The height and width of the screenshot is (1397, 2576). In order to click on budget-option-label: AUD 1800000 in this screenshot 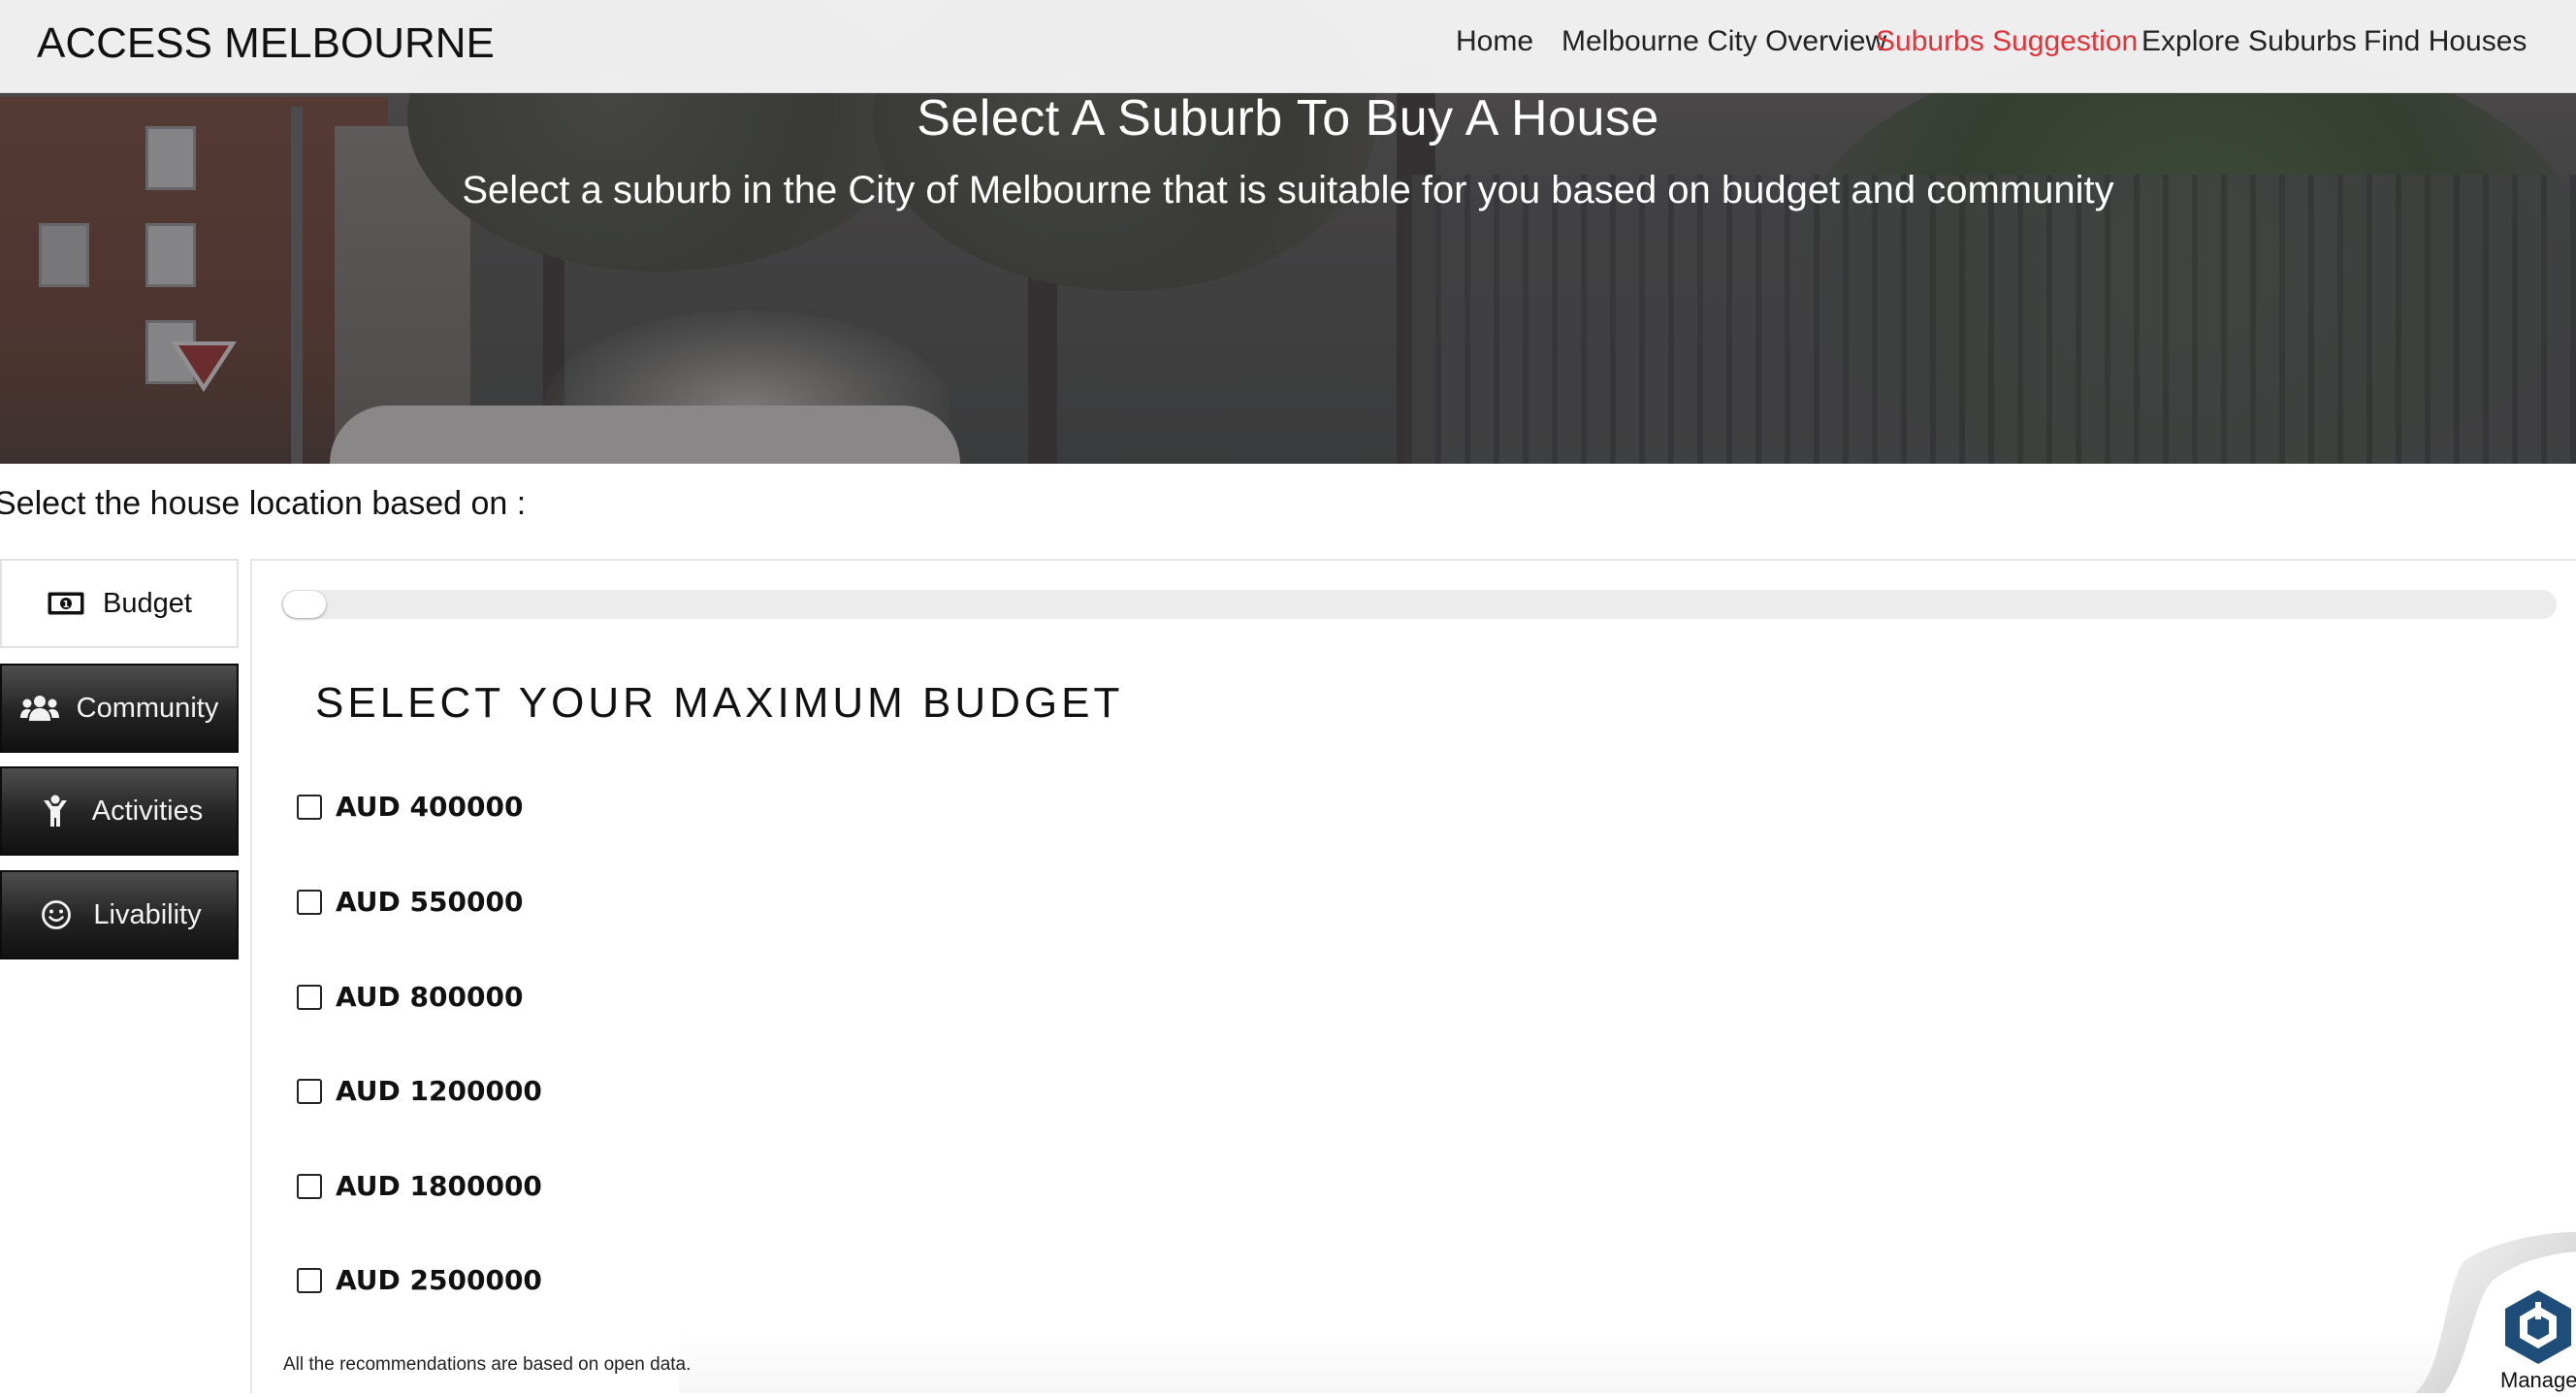, I will do `click(439, 1186)`.